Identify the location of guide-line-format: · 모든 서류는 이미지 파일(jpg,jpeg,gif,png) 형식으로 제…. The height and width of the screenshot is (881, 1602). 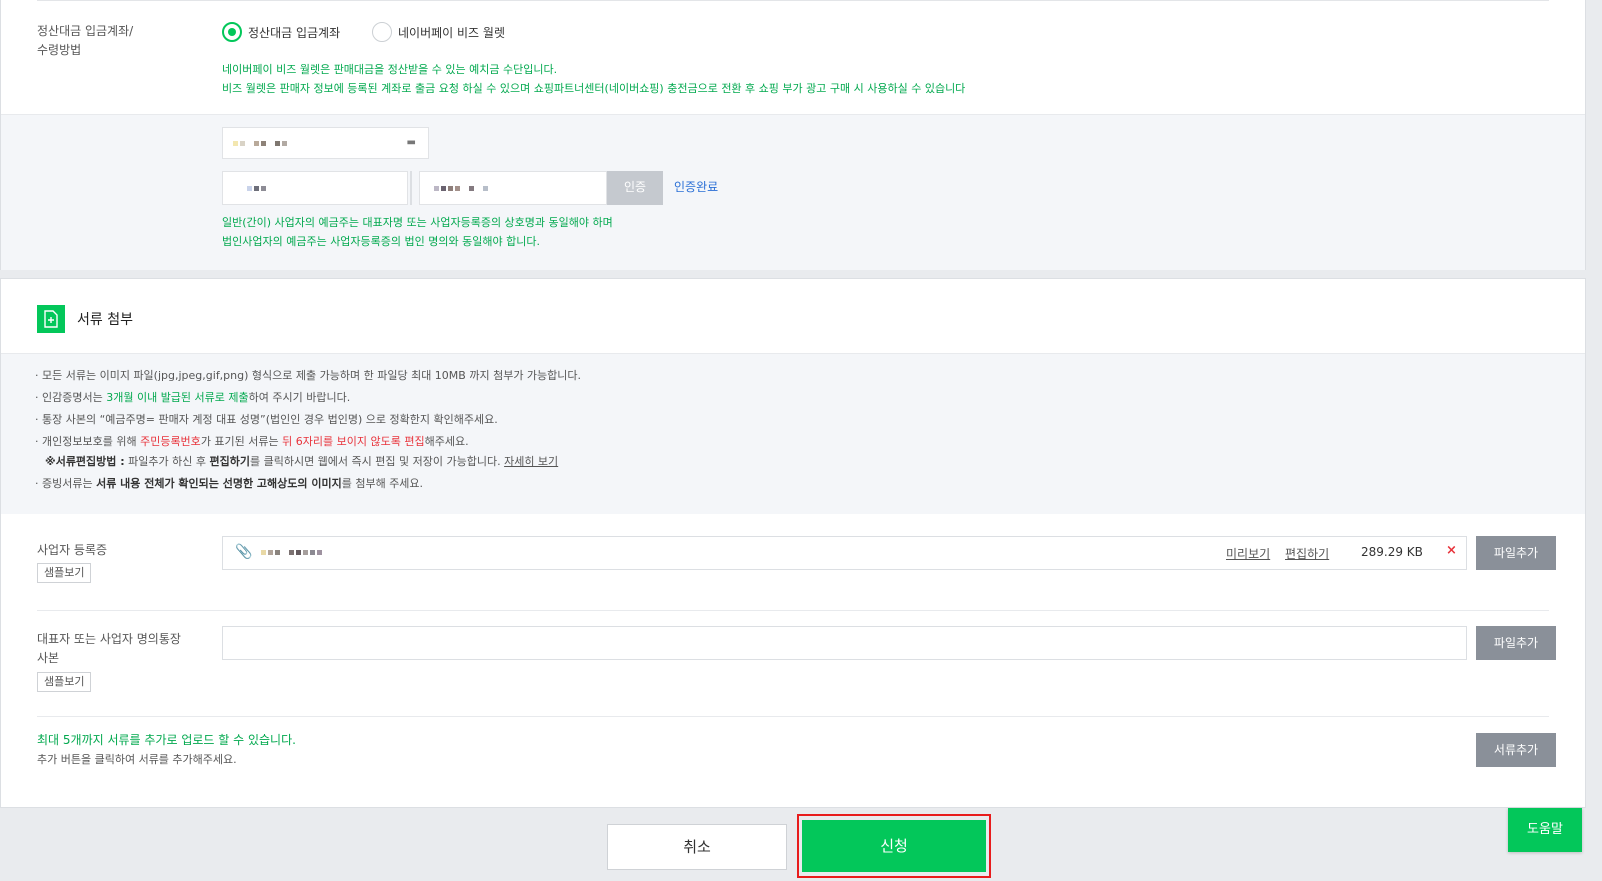
(308, 375).